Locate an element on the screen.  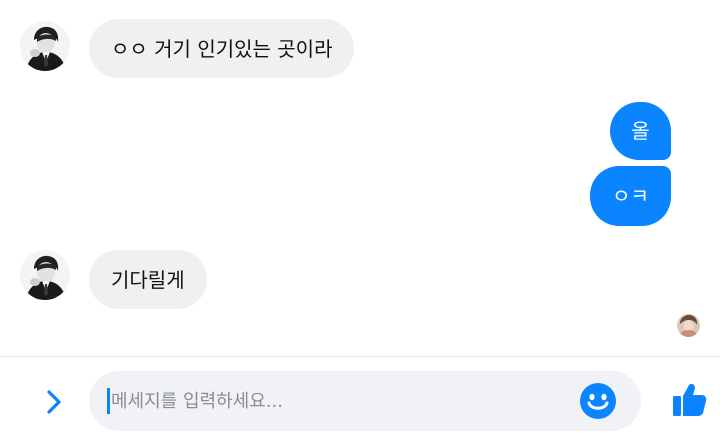
message-input-container is located at coordinates (365, 401).